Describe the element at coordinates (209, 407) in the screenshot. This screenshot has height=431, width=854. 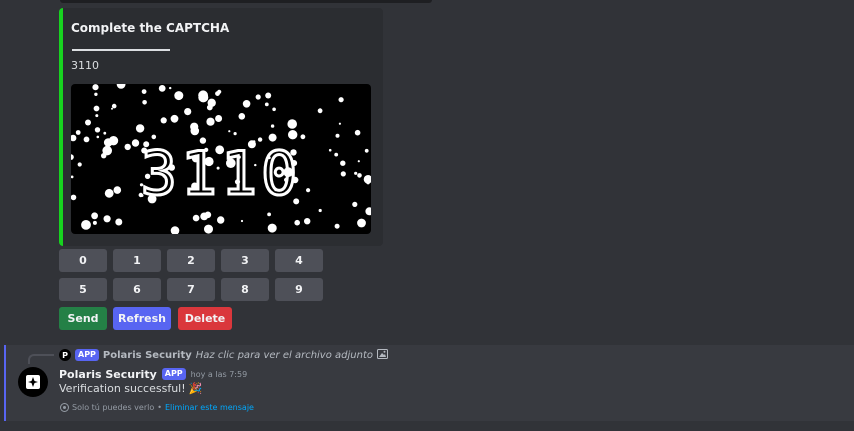
I see `dismiss-message-link: Eliminar este mensaje` at that location.